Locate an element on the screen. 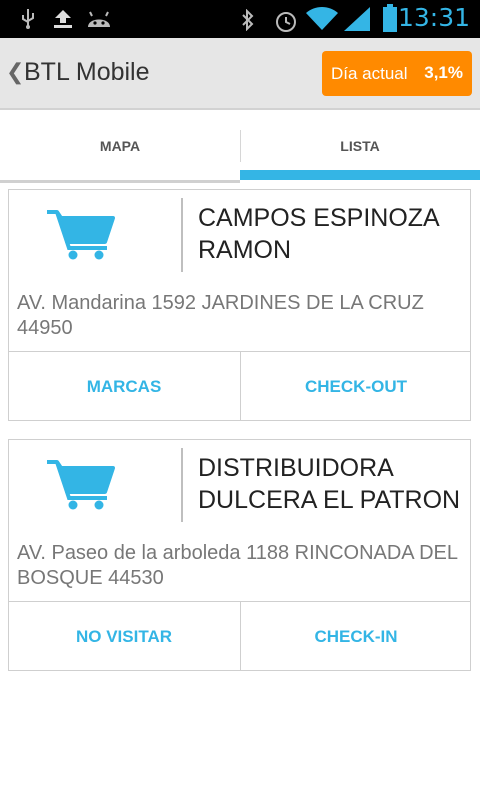 The width and height of the screenshot is (480, 800). bluetooth-icon is located at coordinates (248, 20).